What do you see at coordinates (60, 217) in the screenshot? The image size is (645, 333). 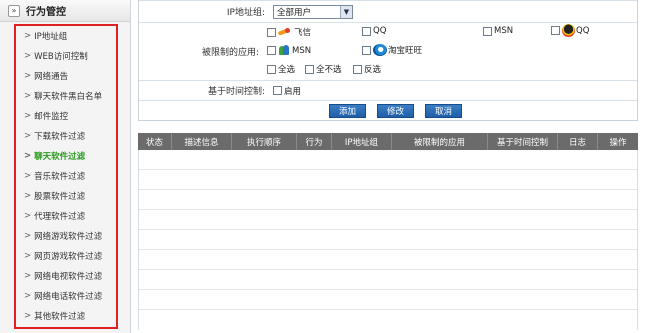 I see `sidebar-item-label: 代理软件过滤` at bounding box center [60, 217].